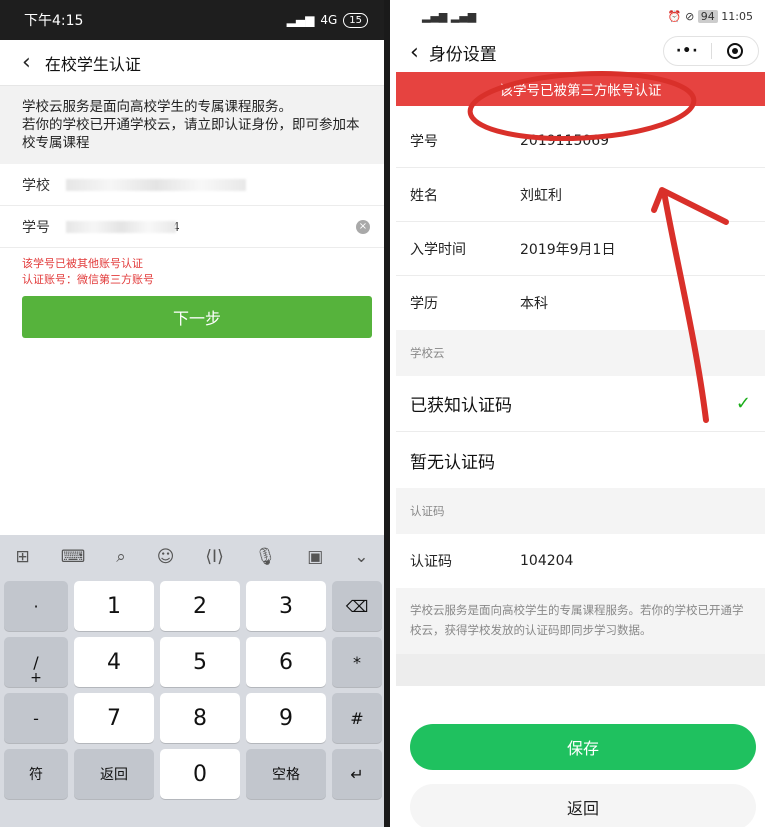 This screenshot has height=827, width=765. I want to click on key-back: 返回, so click(114, 774).